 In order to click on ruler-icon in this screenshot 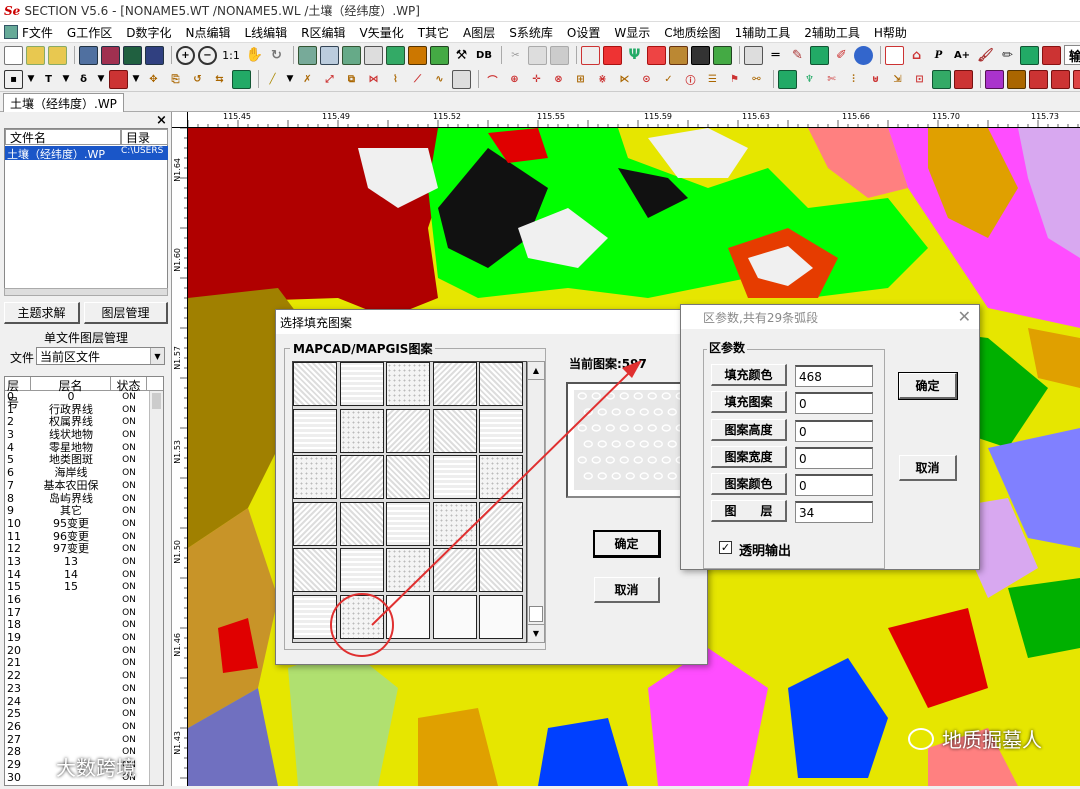, I will do `click(1051, 55)`.